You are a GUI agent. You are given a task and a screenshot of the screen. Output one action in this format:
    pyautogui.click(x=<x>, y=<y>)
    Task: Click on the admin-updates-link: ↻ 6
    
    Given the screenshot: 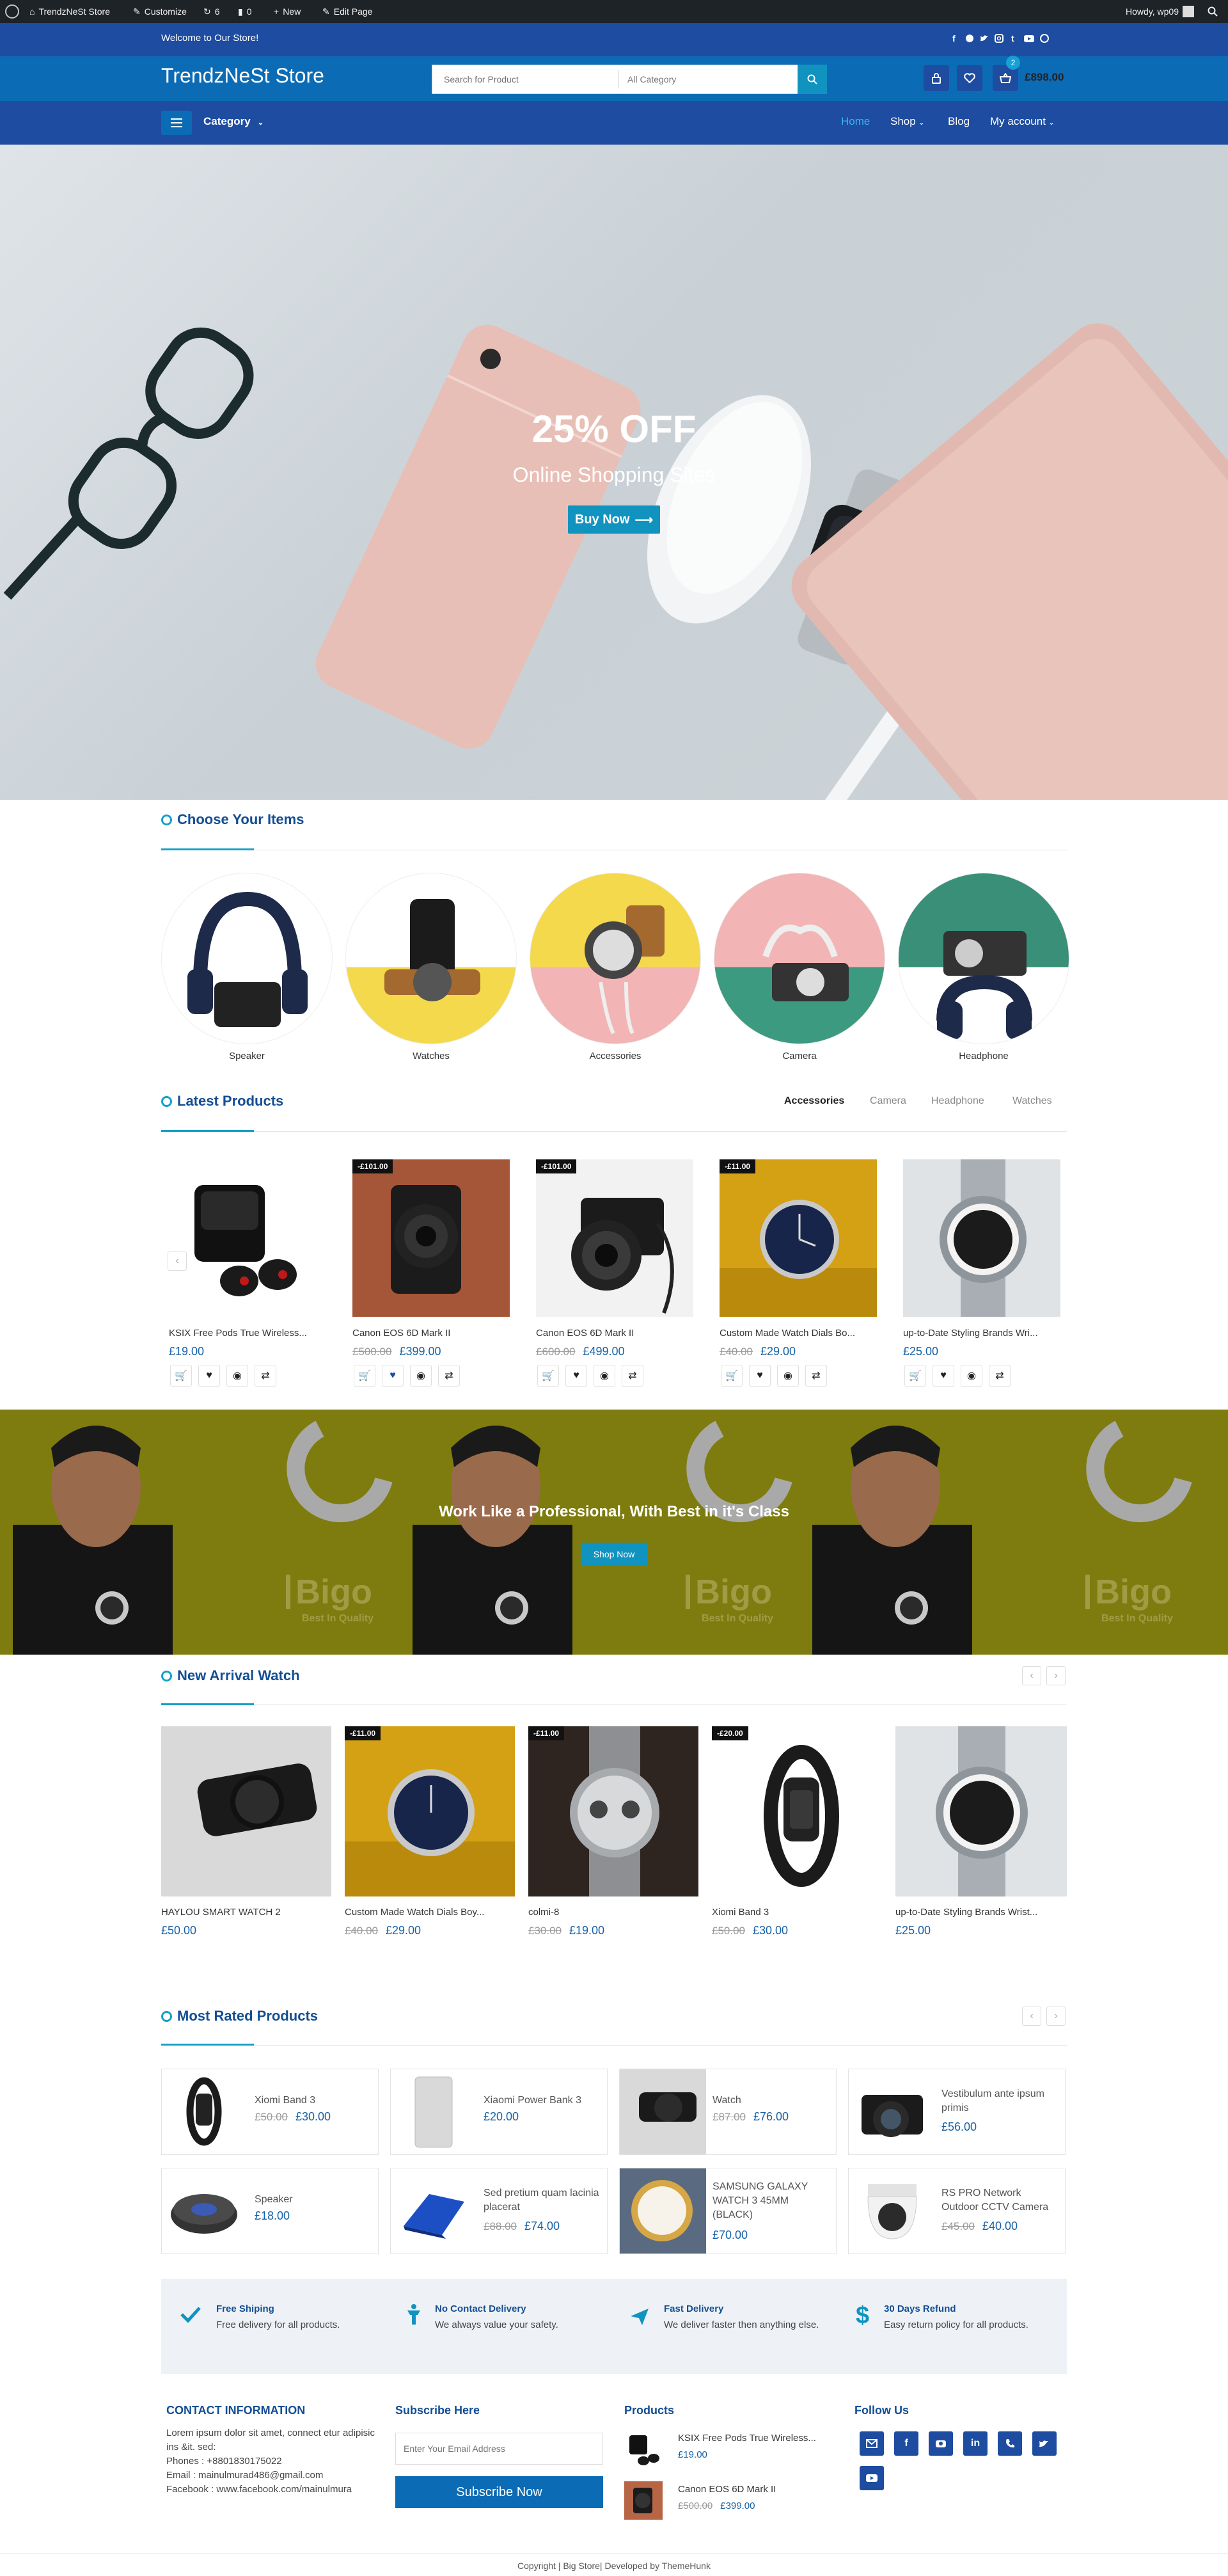 What is the action you would take?
    pyautogui.click(x=211, y=12)
    